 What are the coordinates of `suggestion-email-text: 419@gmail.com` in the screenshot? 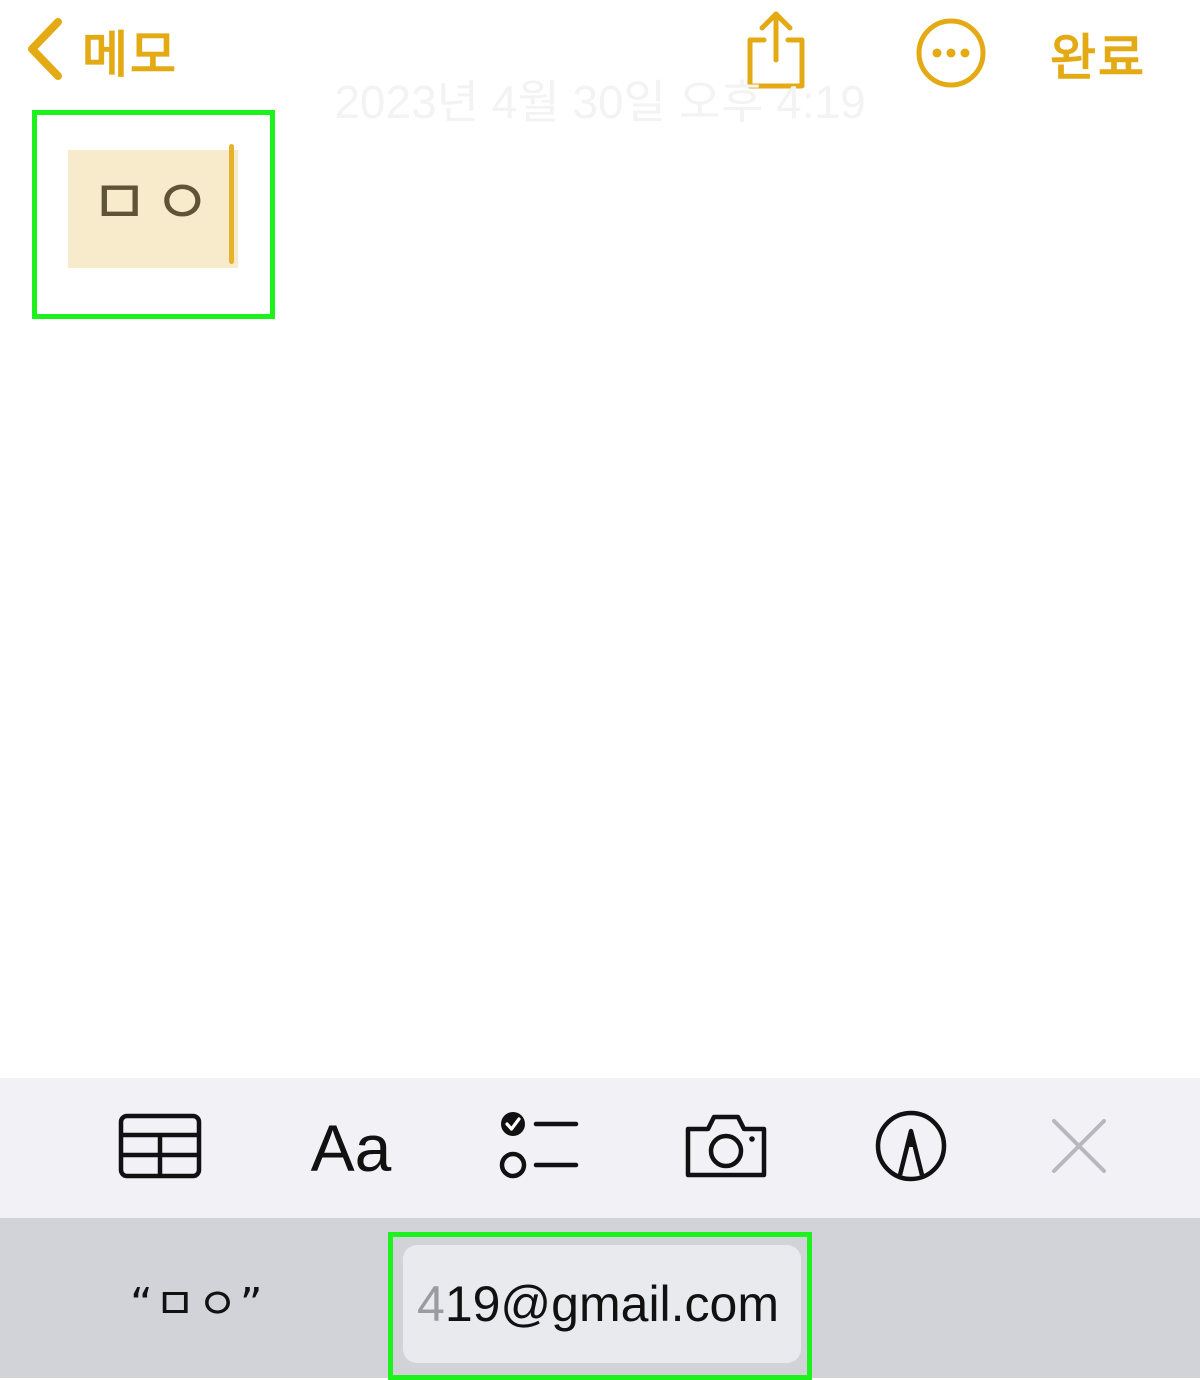 It's located at (598, 1304).